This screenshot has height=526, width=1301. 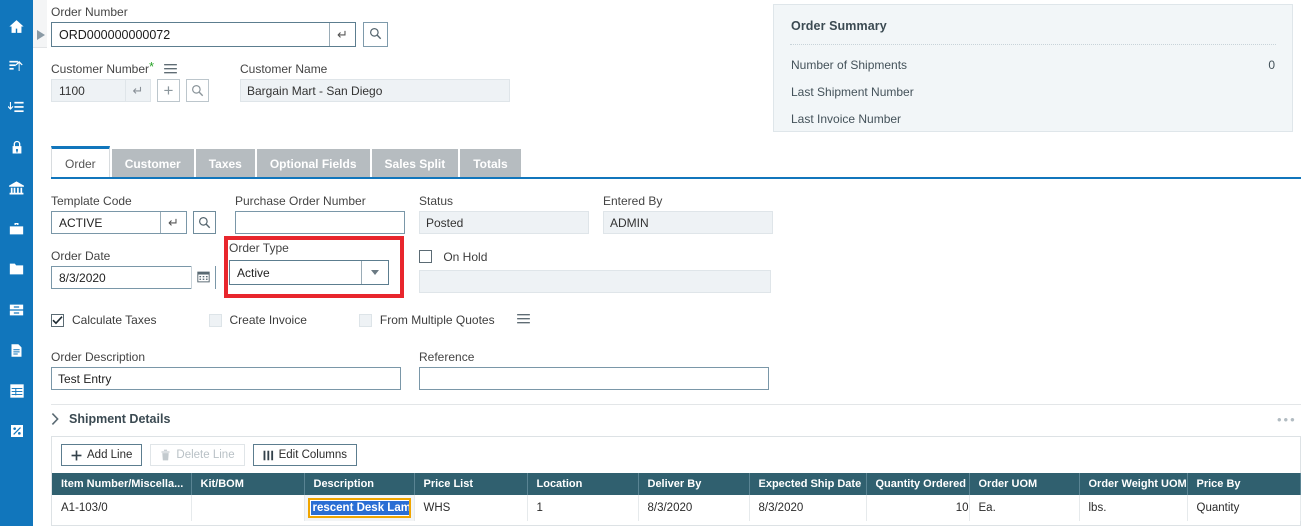 I want to click on order-description-label: Order Description, so click(x=98, y=357).